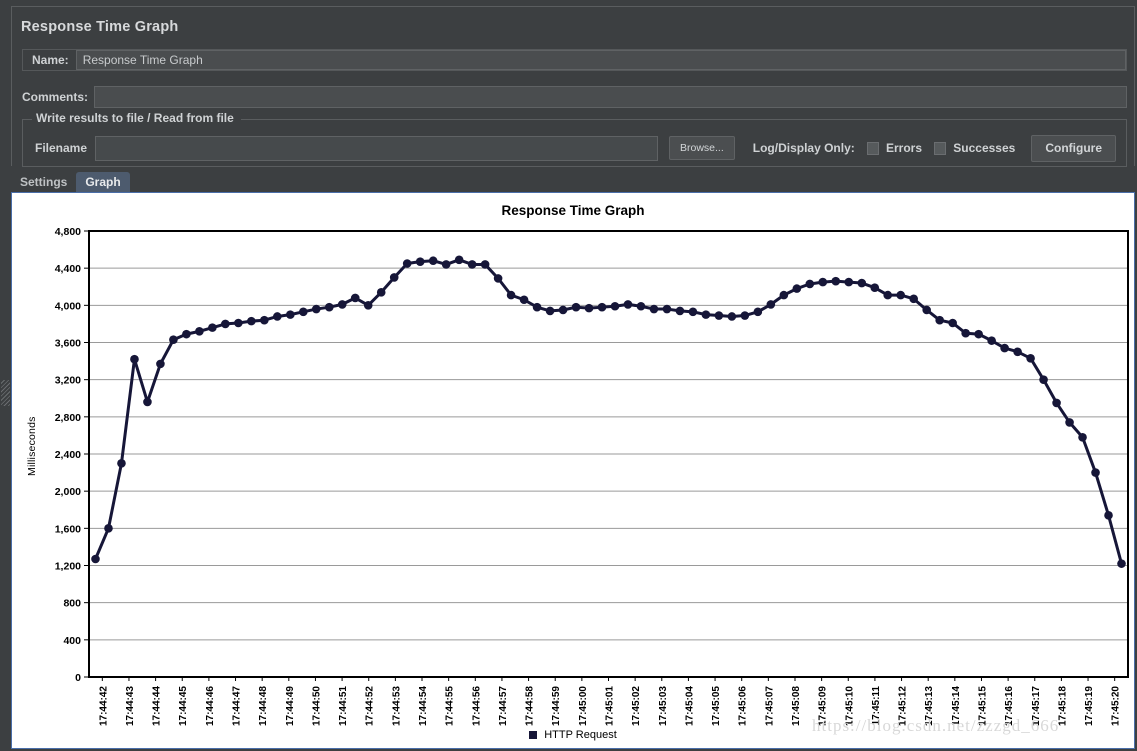  What do you see at coordinates (610, 97) in the screenshot?
I see `comments-input` at bounding box center [610, 97].